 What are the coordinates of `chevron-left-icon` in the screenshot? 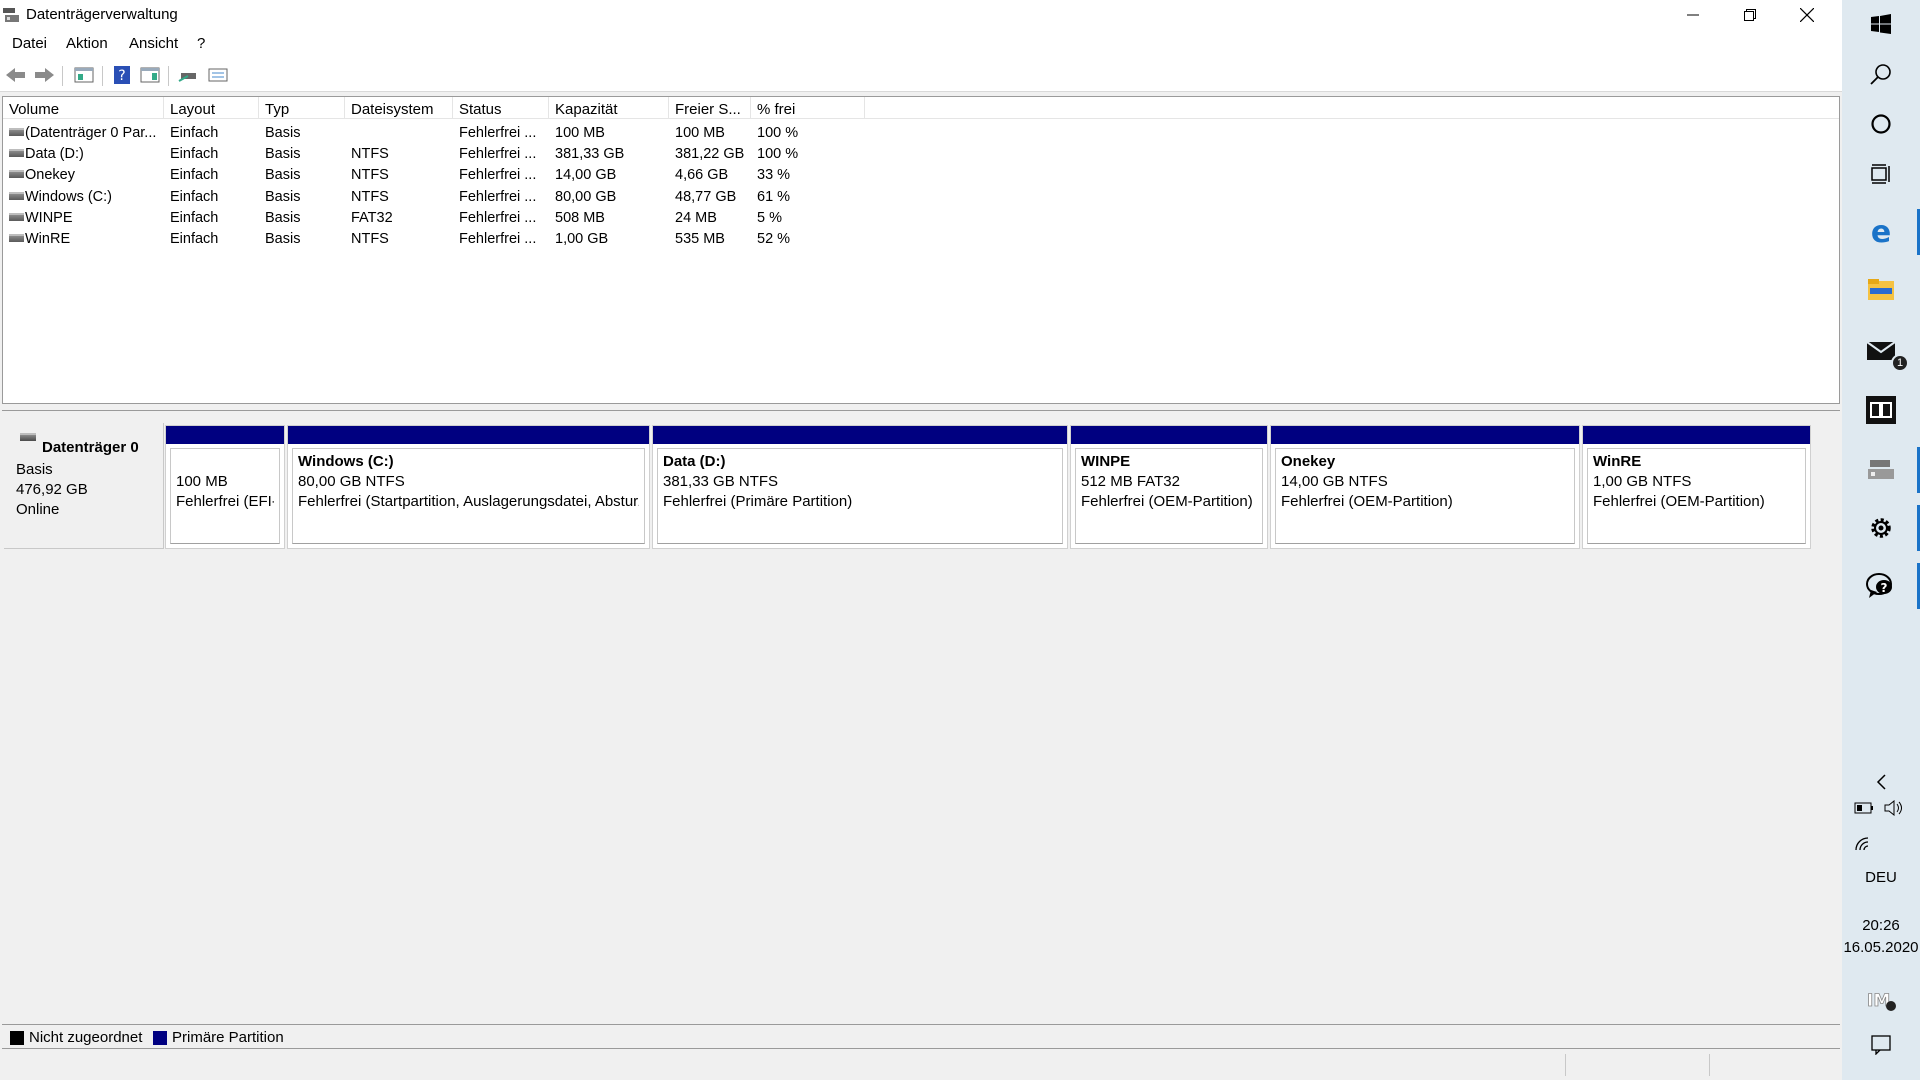 It's located at (1881, 782).